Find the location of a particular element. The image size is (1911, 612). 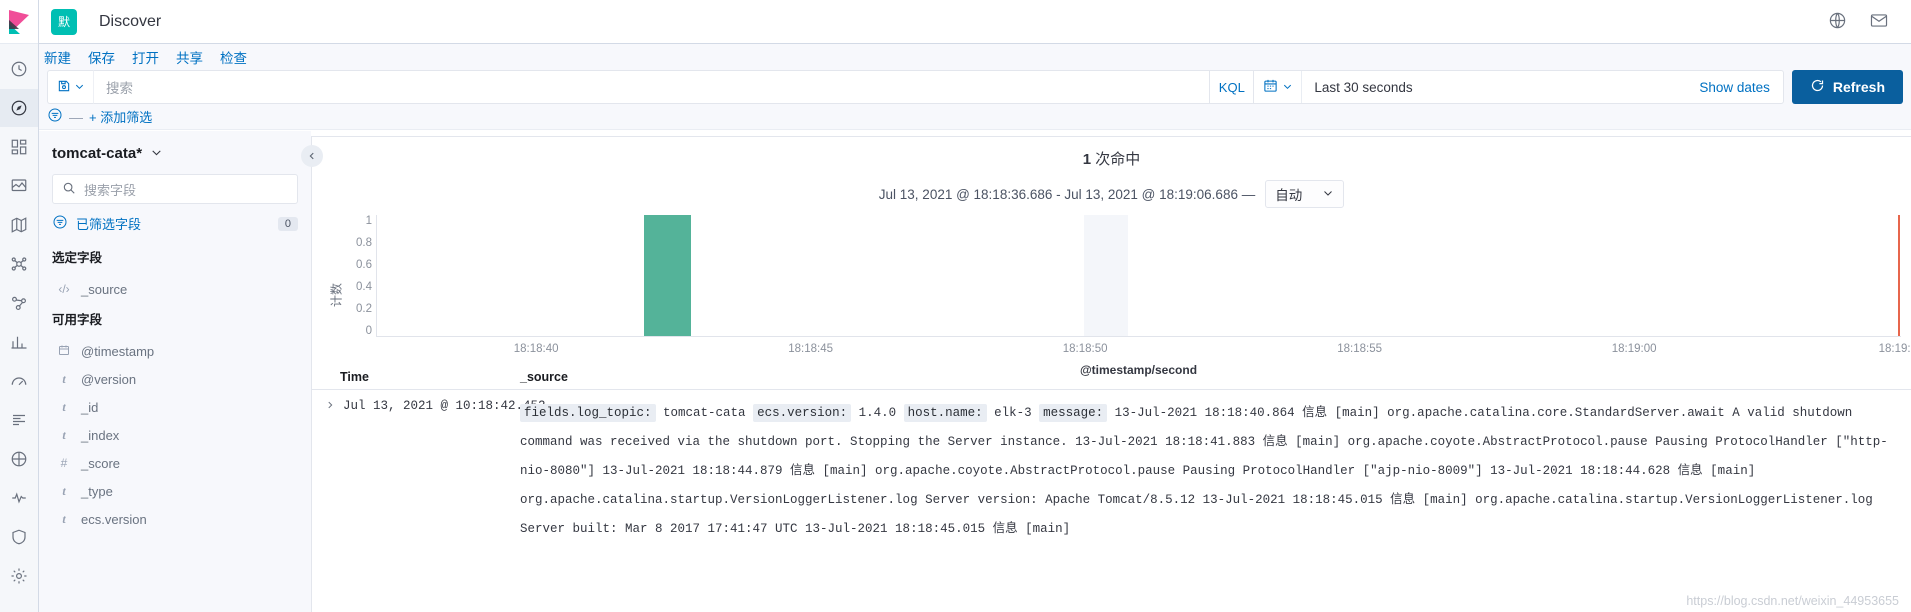

field-name: @version is located at coordinates (109, 379).